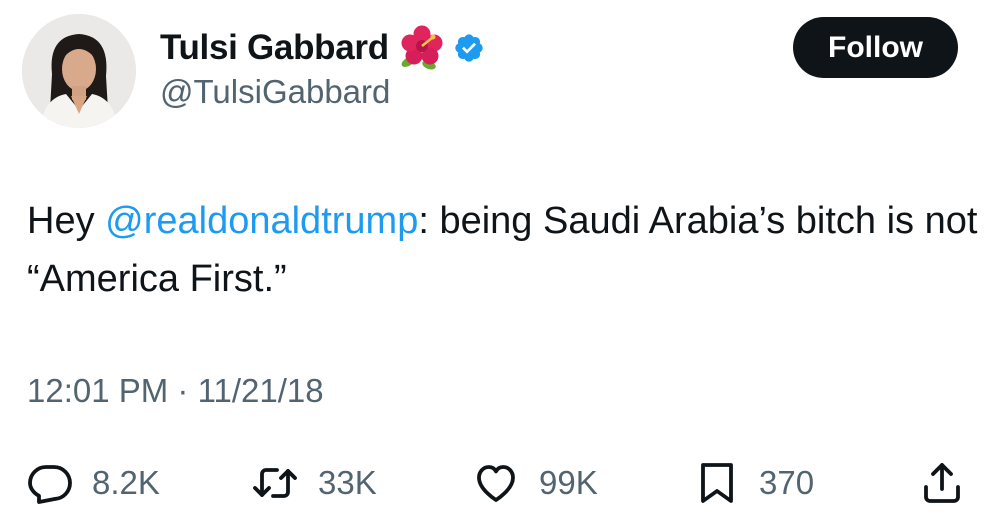 The height and width of the screenshot is (519, 1000). I want to click on hibiscus-icon, so click(422, 48).